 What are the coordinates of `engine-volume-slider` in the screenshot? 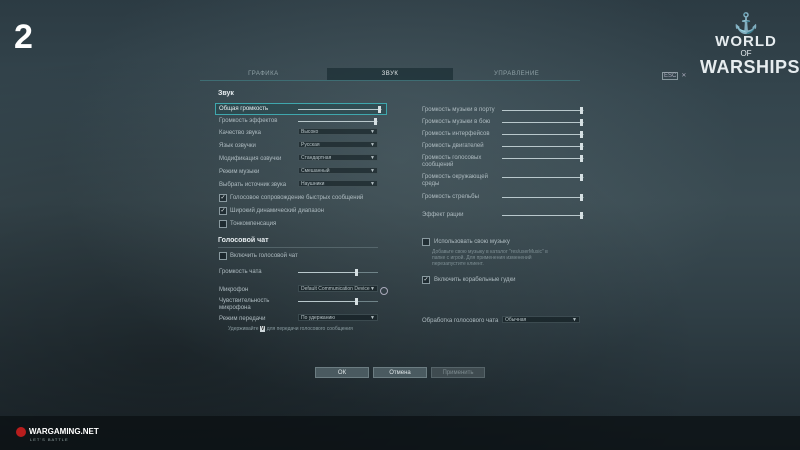 It's located at (543, 146).